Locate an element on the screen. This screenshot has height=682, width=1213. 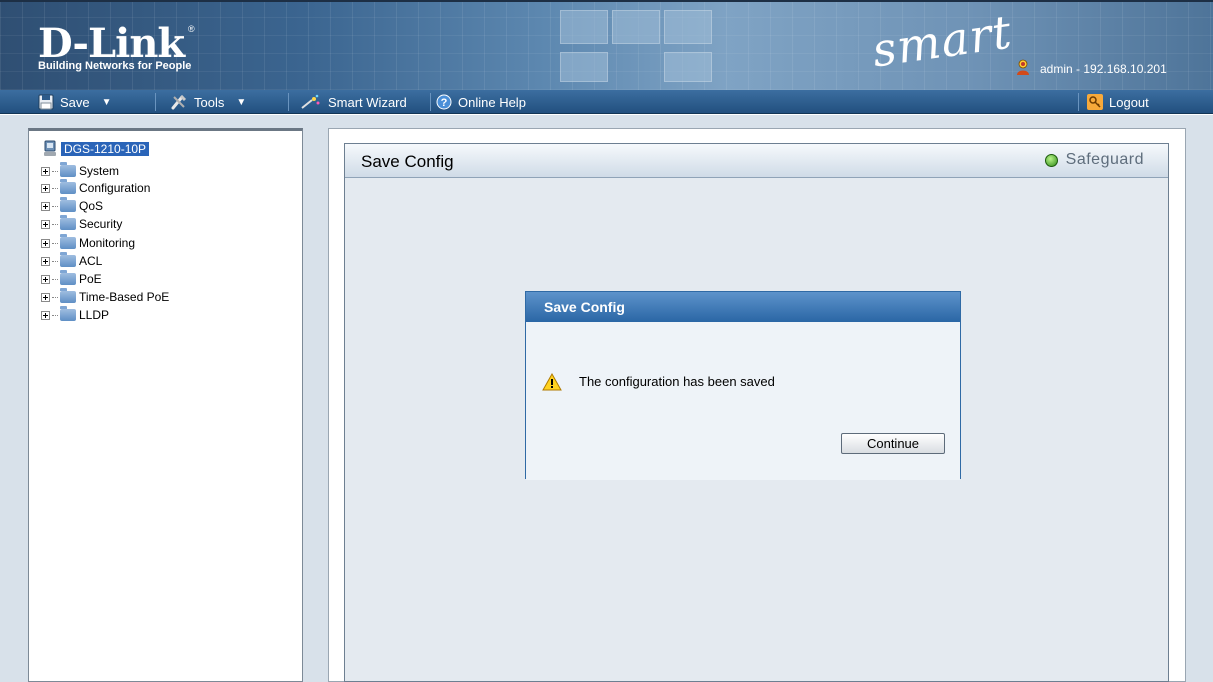
tree-root-label: DGS-1210-10P is located at coordinates (105, 149).